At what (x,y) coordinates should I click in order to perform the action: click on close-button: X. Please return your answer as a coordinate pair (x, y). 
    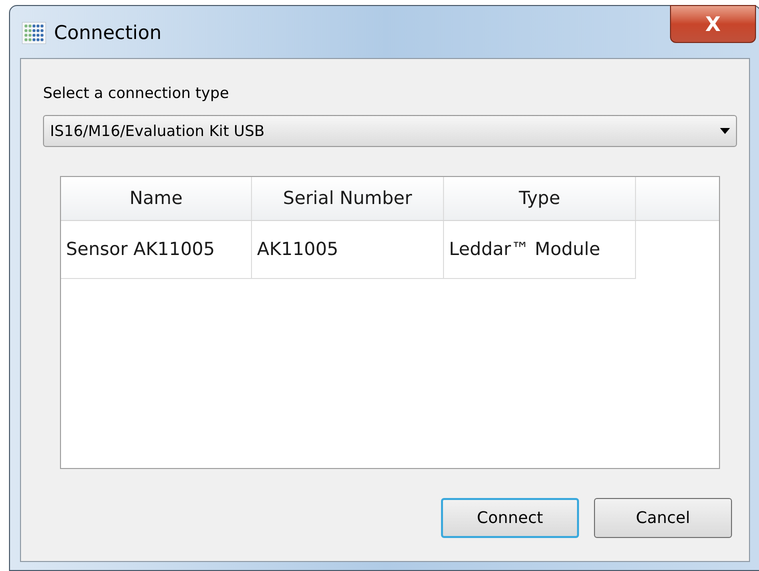
    Looking at the image, I should click on (713, 24).